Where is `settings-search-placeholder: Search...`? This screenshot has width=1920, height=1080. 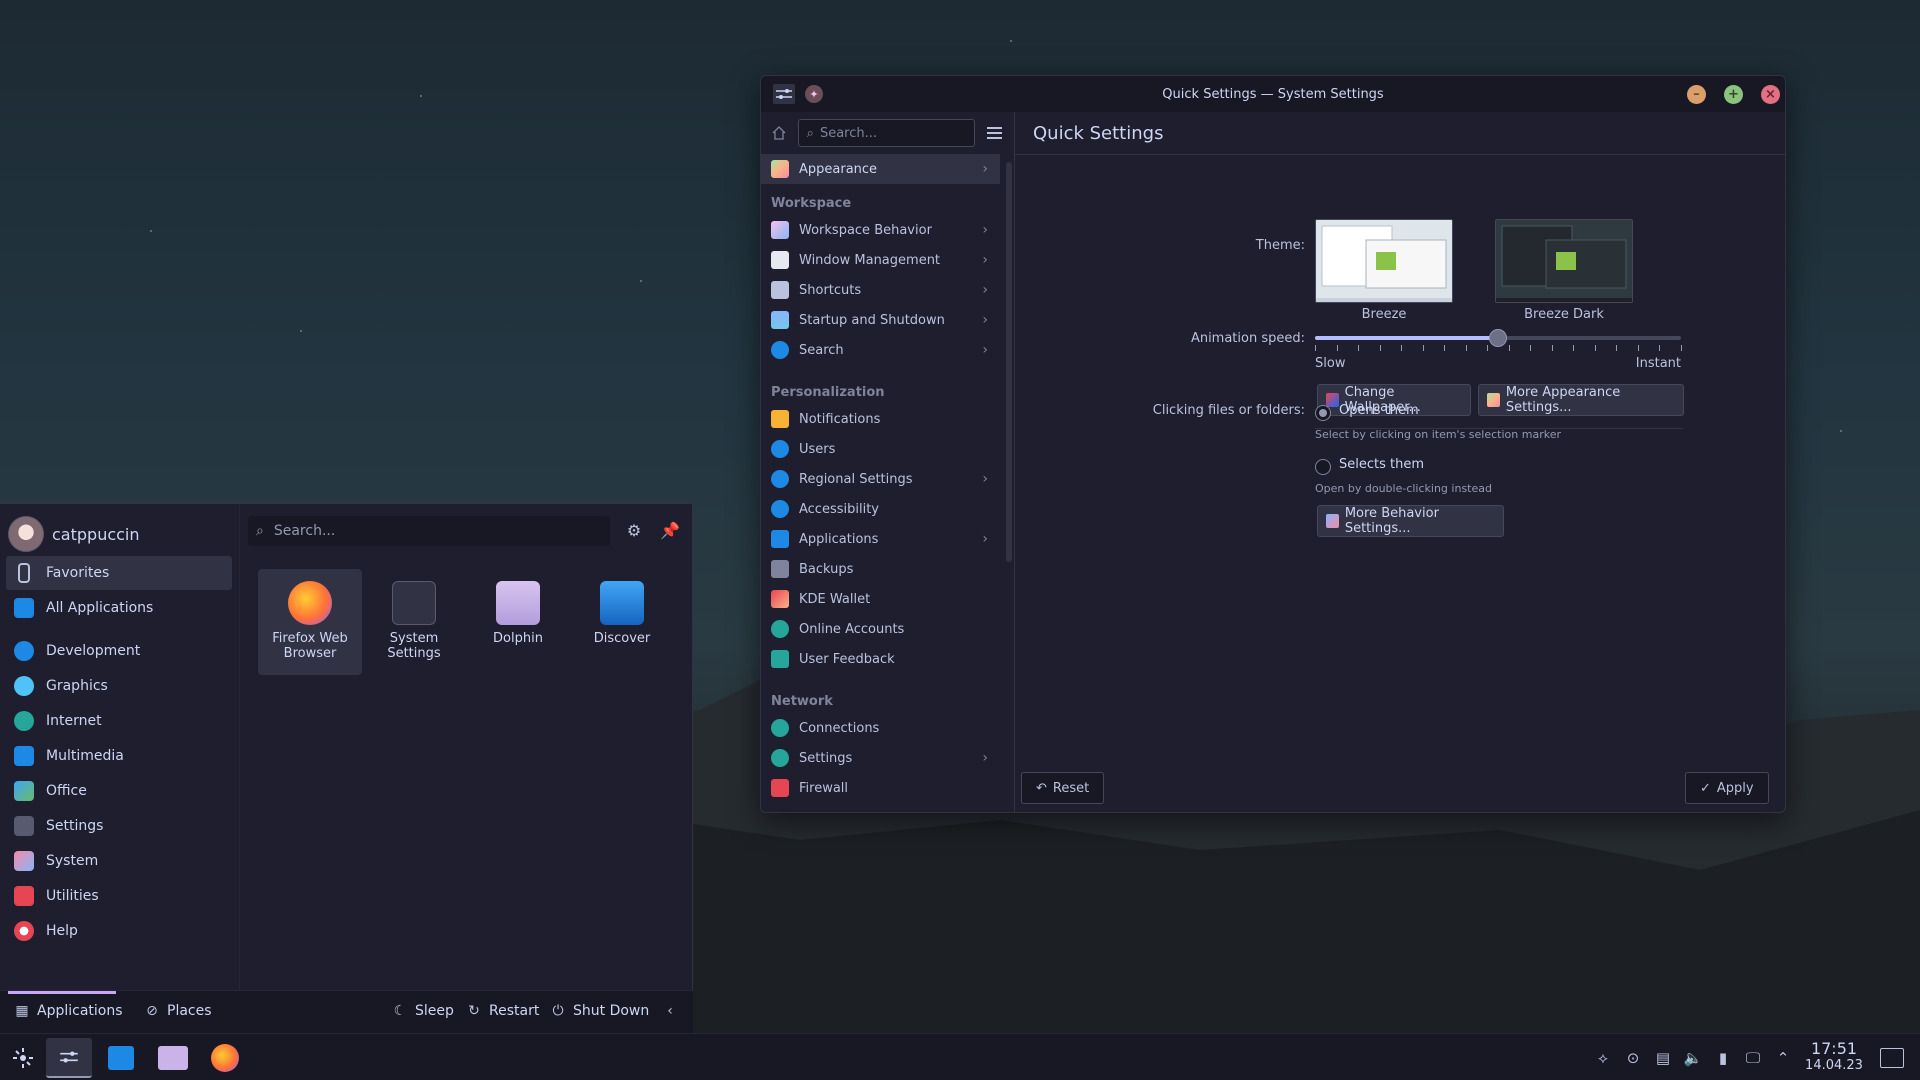
settings-search-placeholder: Search... is located at coordinates (848, 133).